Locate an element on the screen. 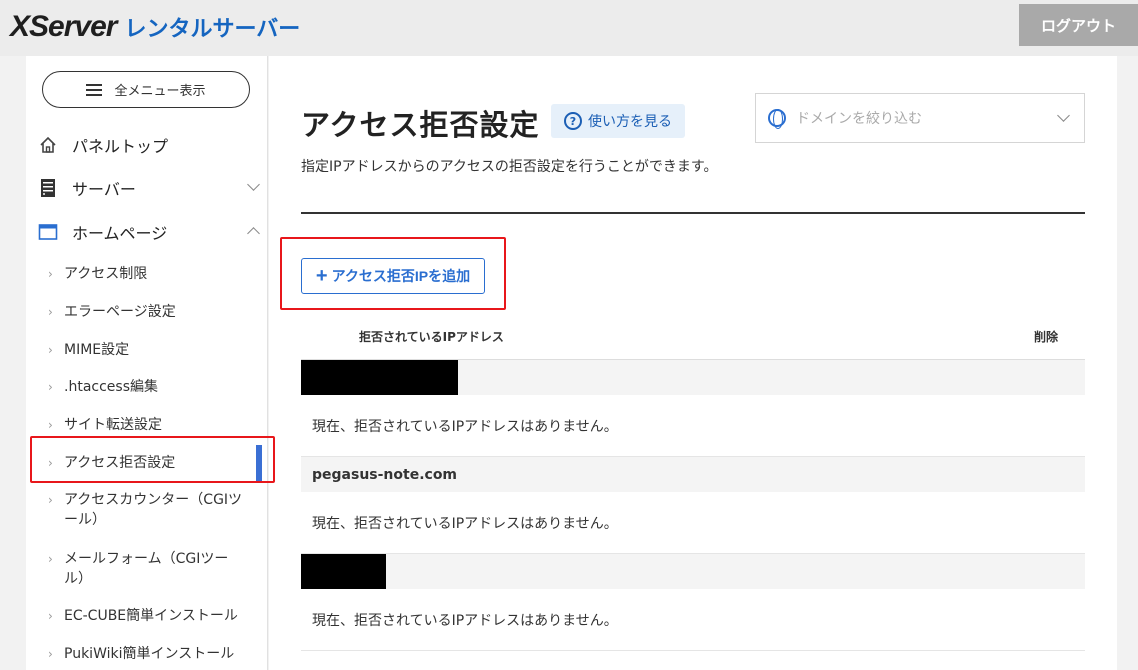 This screenshot has width=1138, height=670. sidebar-subitem-label: サイト転送設定 is located at coordinates (113, 425).